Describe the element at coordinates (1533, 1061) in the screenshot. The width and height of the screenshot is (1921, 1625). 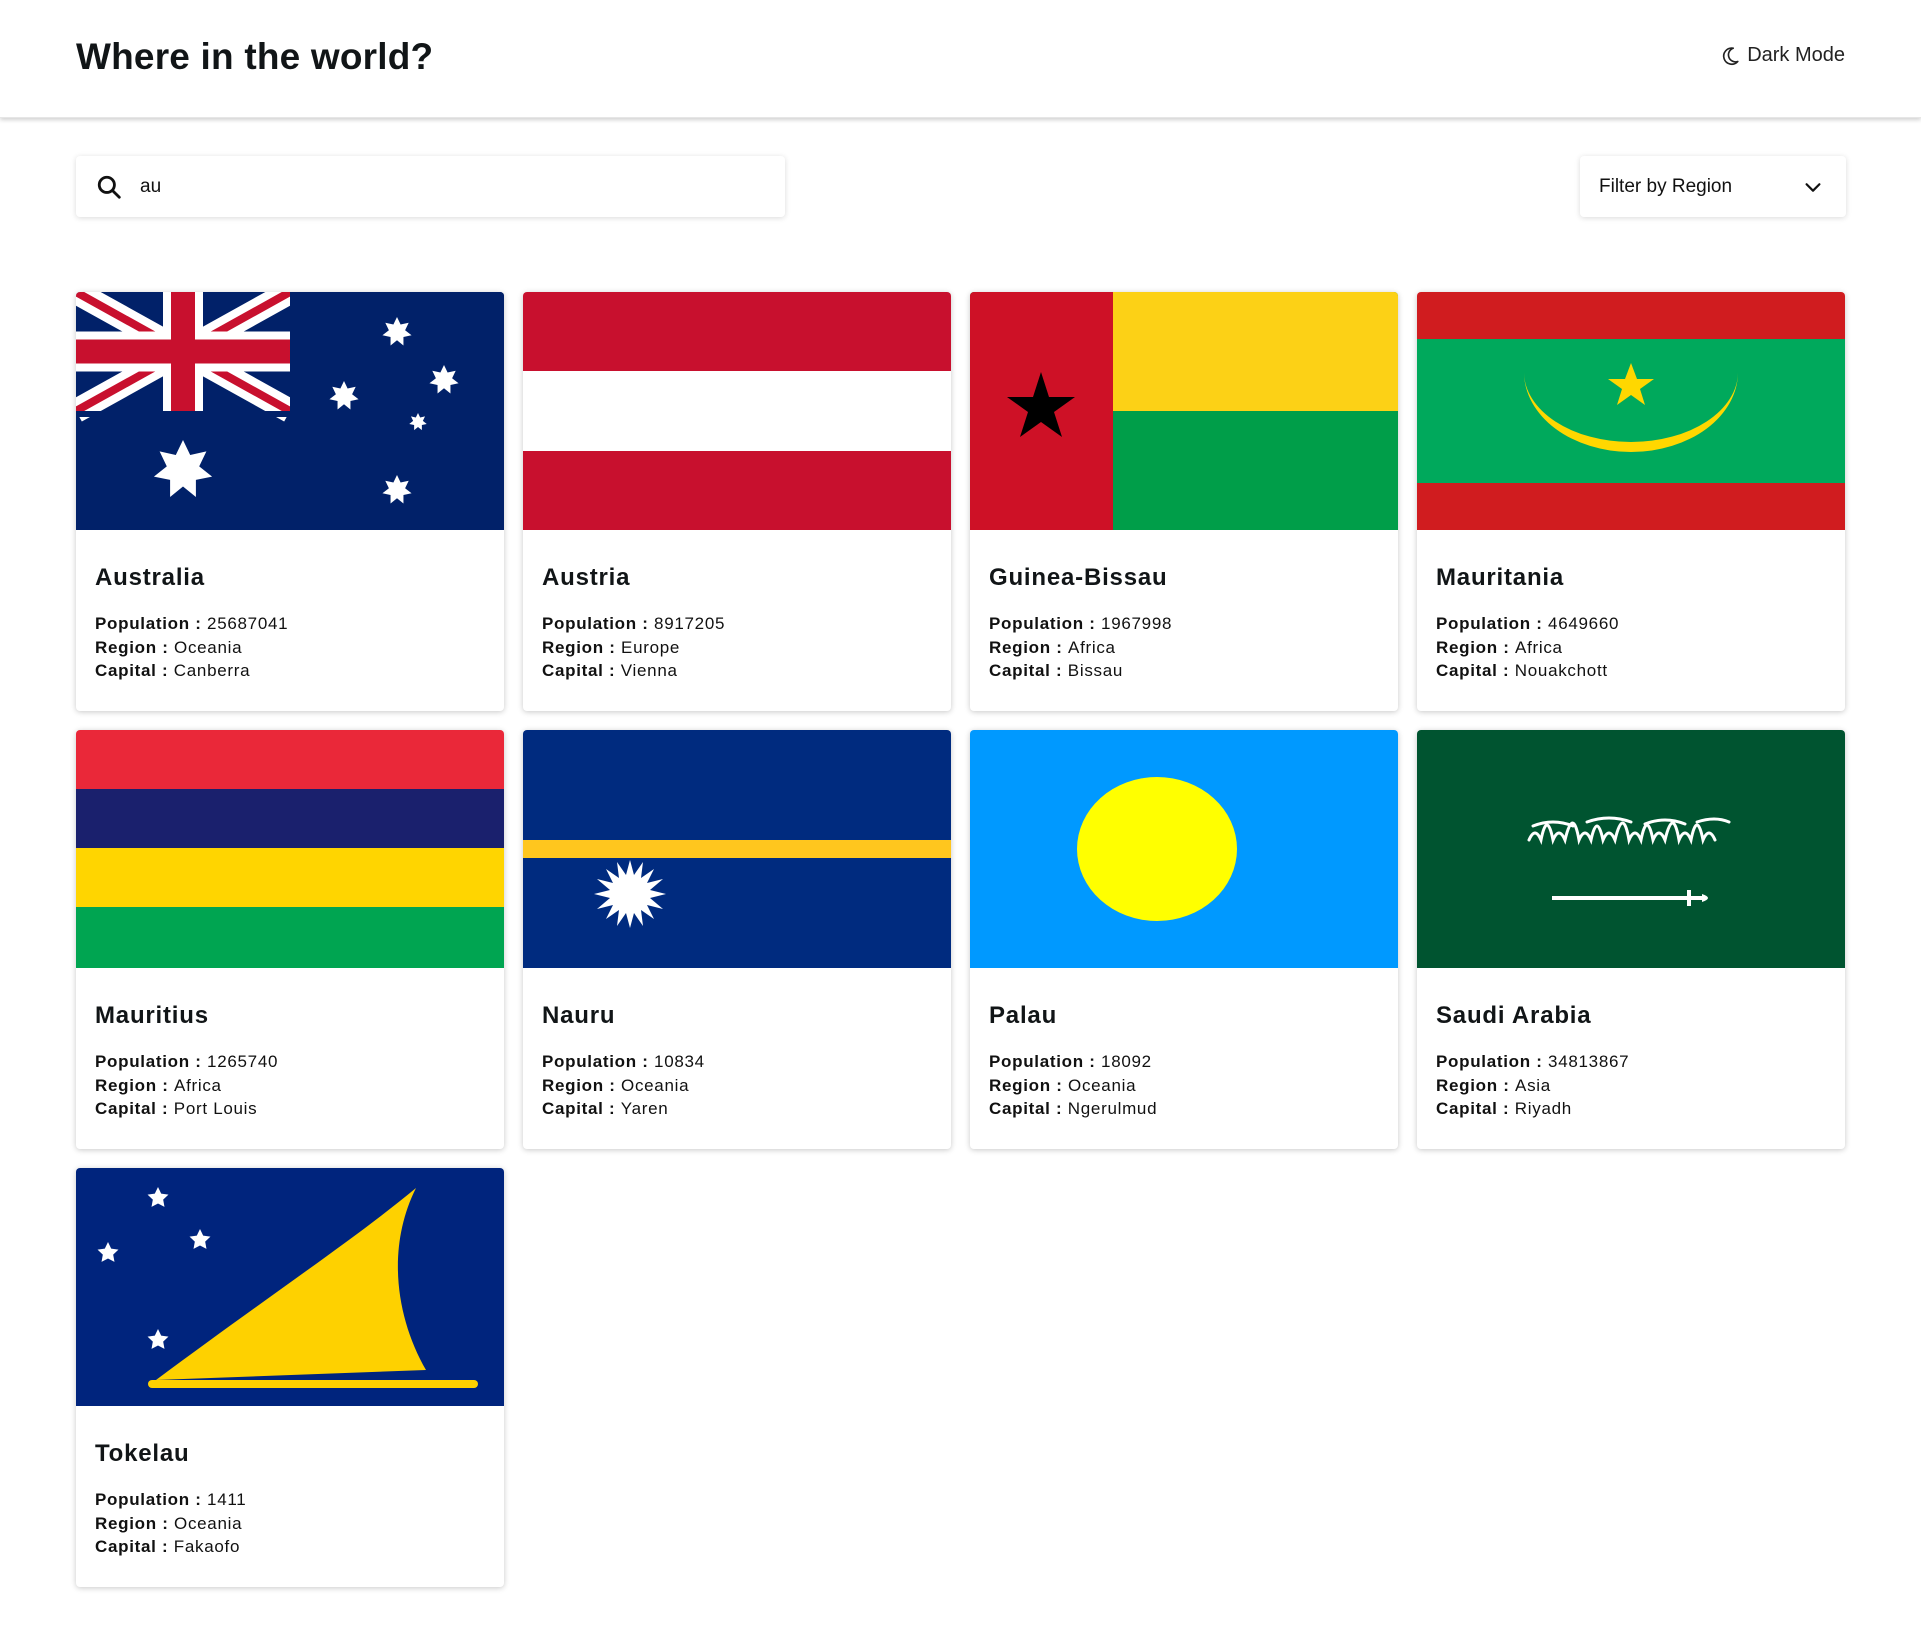
I see `population-row: Population : 34813867` at that location.